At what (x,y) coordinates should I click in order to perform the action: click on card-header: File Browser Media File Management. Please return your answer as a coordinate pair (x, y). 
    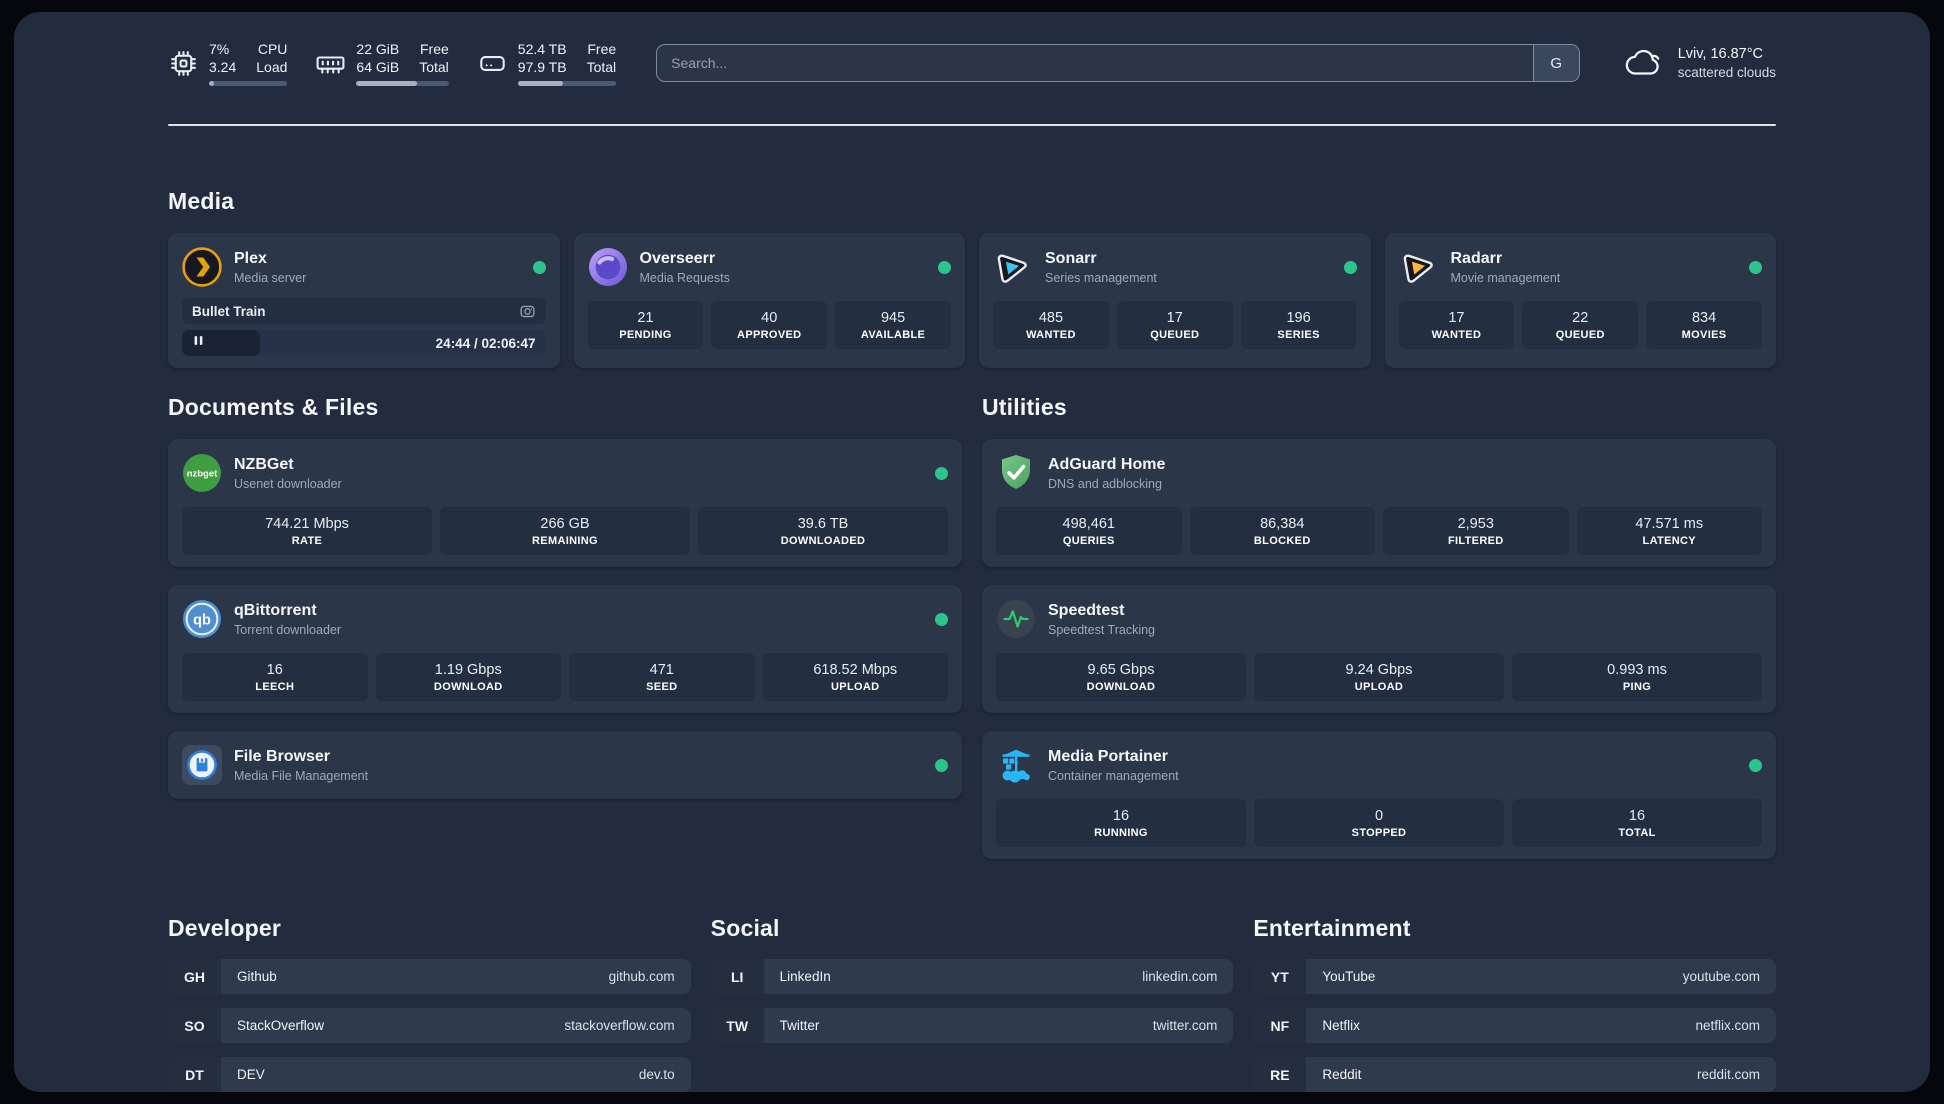
    Looking at the image, I should click on (565, 765).